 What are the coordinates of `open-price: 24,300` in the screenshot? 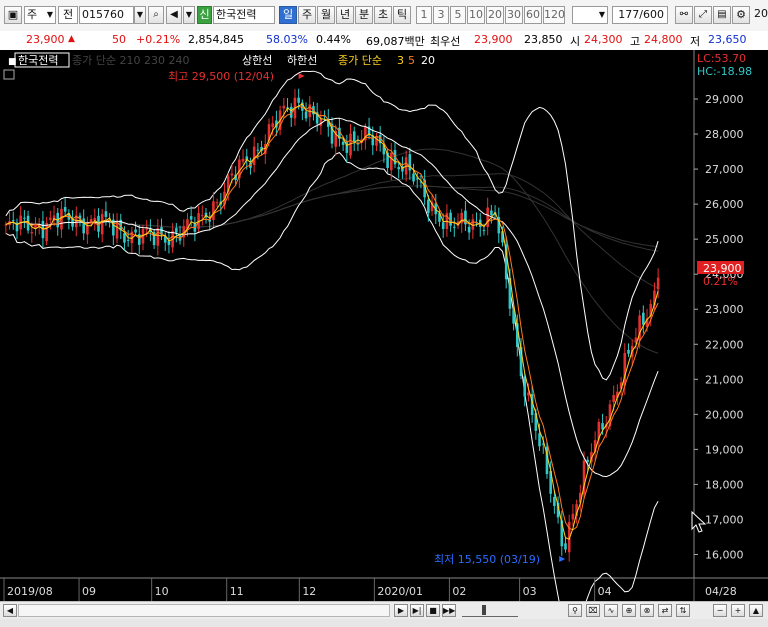 It's located at (603, 39).